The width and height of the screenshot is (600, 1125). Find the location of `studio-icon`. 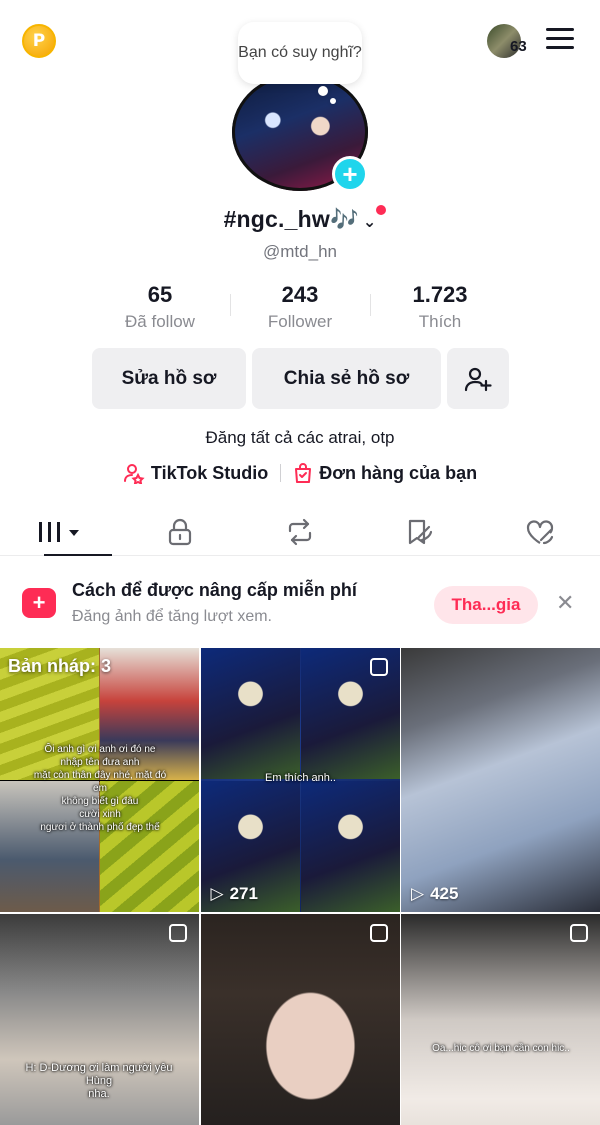

studio-icon is located at coordinates (134, 474).